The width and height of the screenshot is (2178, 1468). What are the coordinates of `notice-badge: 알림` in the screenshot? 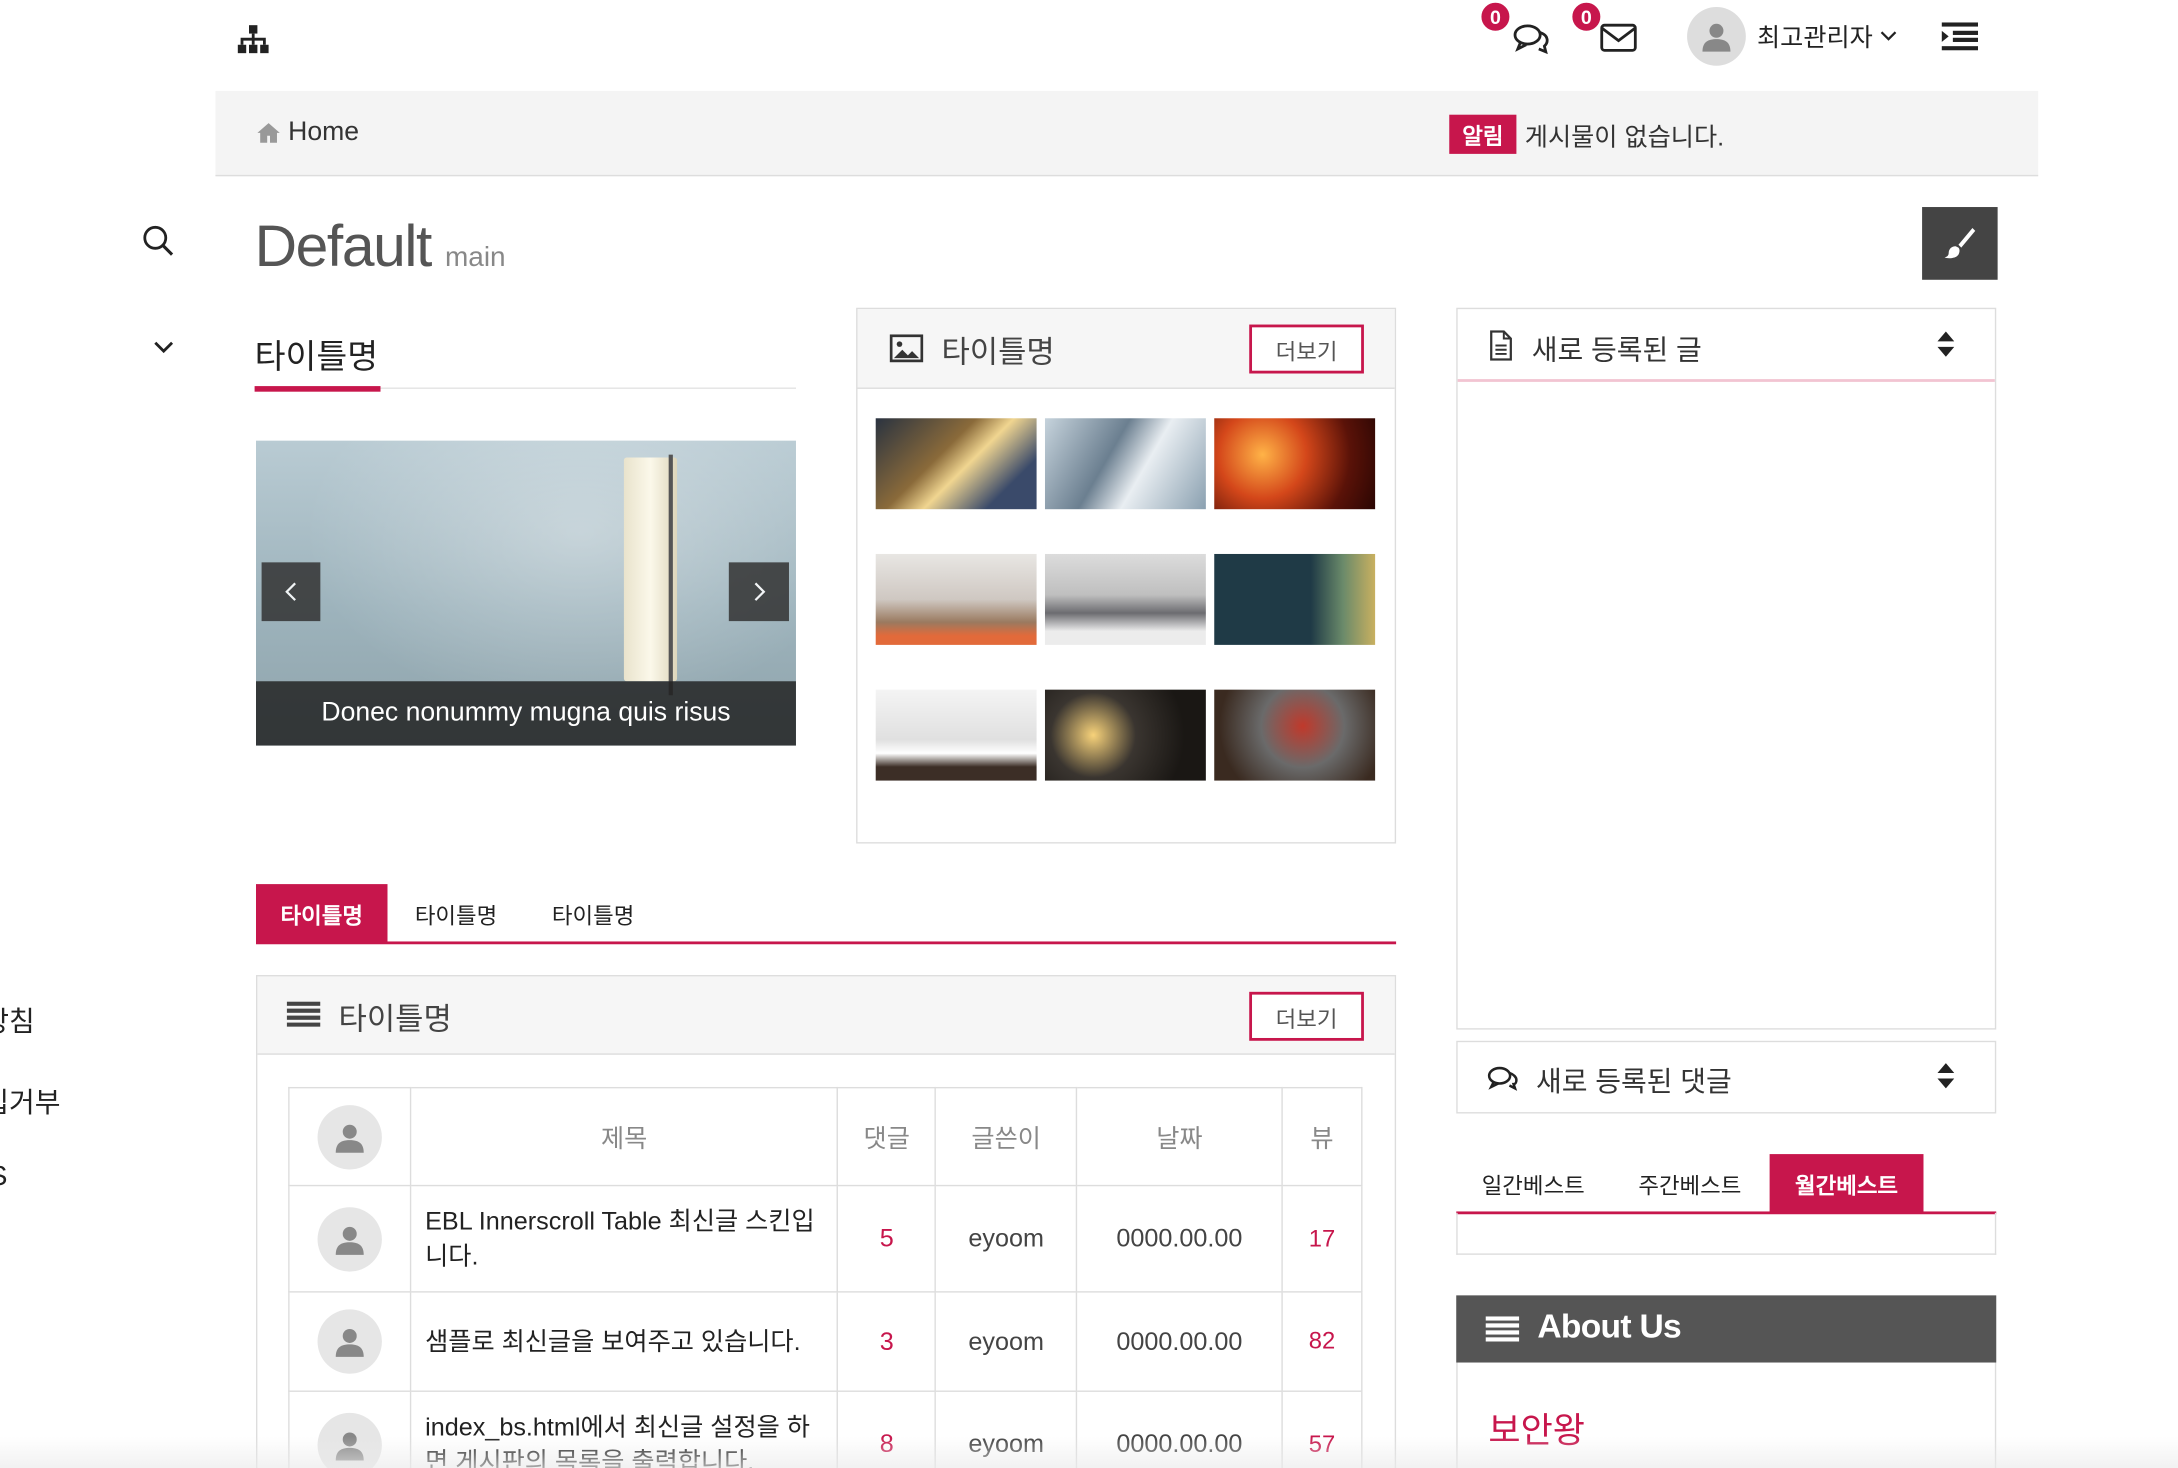 It's located at (1483, 134).